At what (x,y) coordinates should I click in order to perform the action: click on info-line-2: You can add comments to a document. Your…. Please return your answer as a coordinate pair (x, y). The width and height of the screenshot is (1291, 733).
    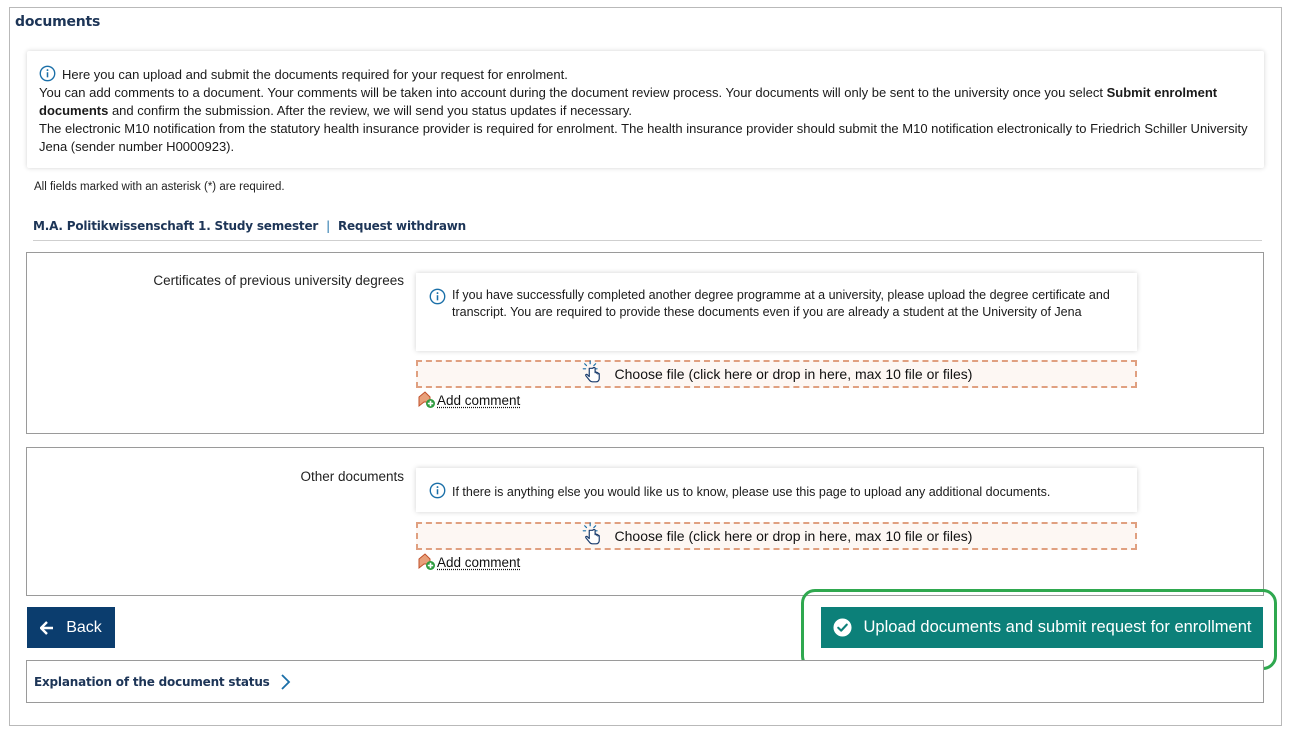
    Looking at the image, I should click on (645, 102).